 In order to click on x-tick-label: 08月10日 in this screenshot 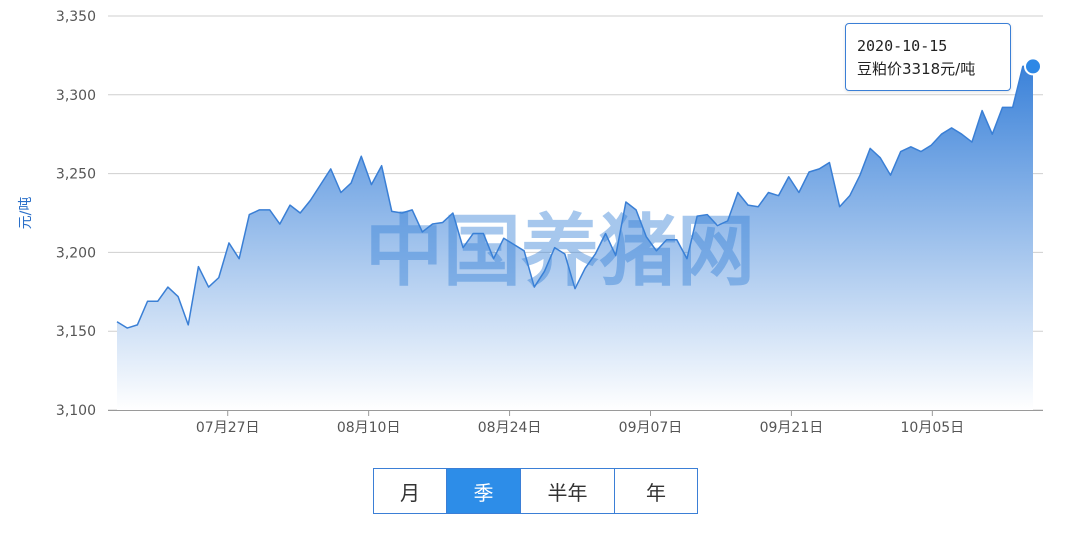, I will do `click(369, 428)`.